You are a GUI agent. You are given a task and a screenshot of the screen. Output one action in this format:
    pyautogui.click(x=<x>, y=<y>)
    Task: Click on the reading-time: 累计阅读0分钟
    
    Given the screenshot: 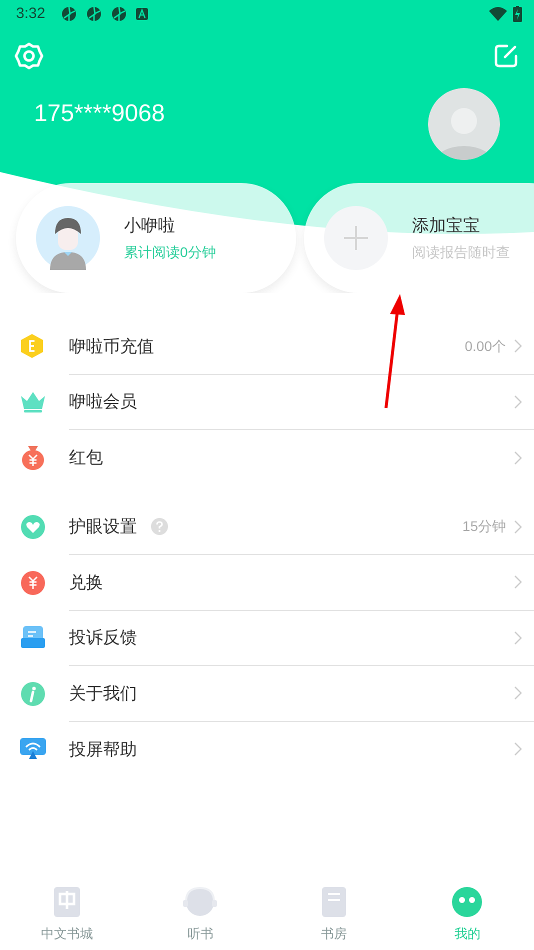 What is the action you would take?
    pyautogui.click(x=170, y=252)
    